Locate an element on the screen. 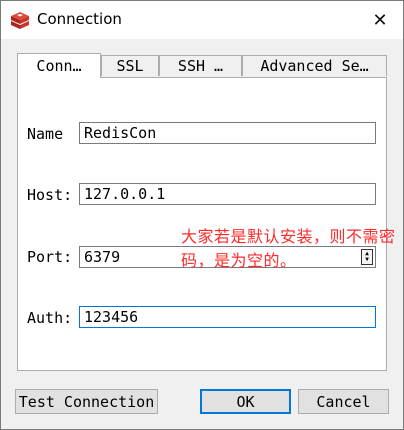 Image resolution: width=404 pixels, height=430 pixels. auth-field: 123456 is located at coordinates (227, 317).